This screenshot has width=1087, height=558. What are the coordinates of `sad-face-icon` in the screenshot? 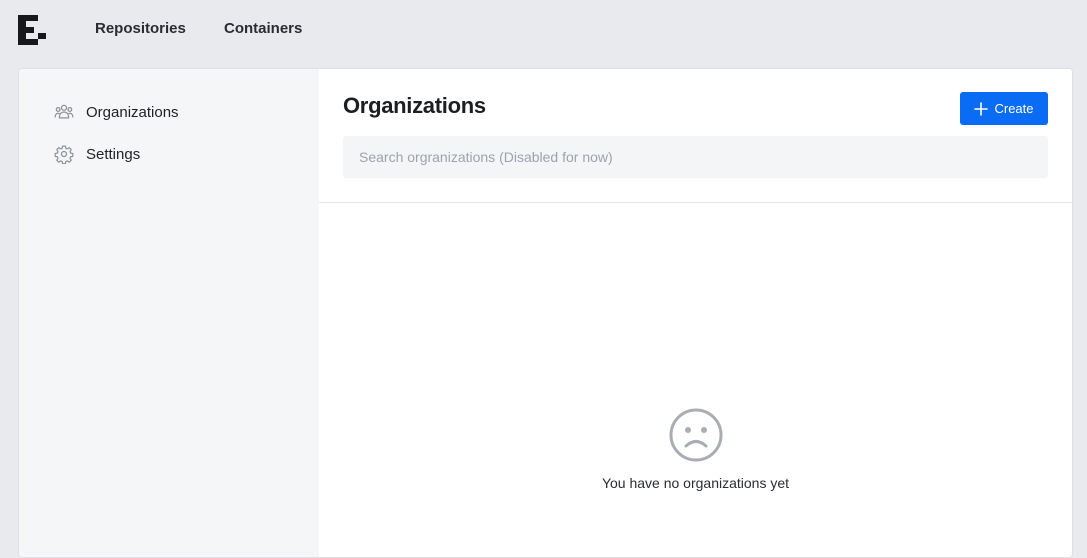 It's located at (696, 435).